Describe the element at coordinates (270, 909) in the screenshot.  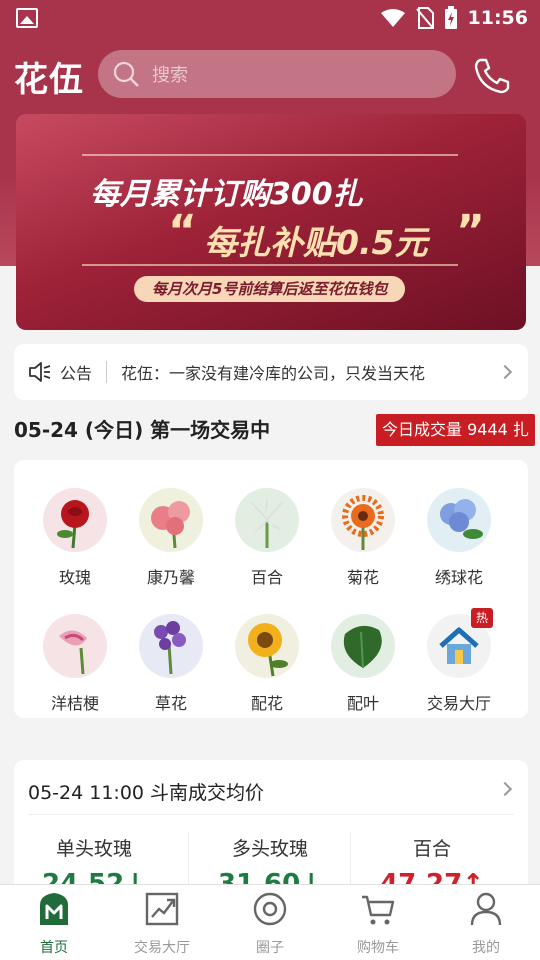
I see `circle-community-icon` at that location.